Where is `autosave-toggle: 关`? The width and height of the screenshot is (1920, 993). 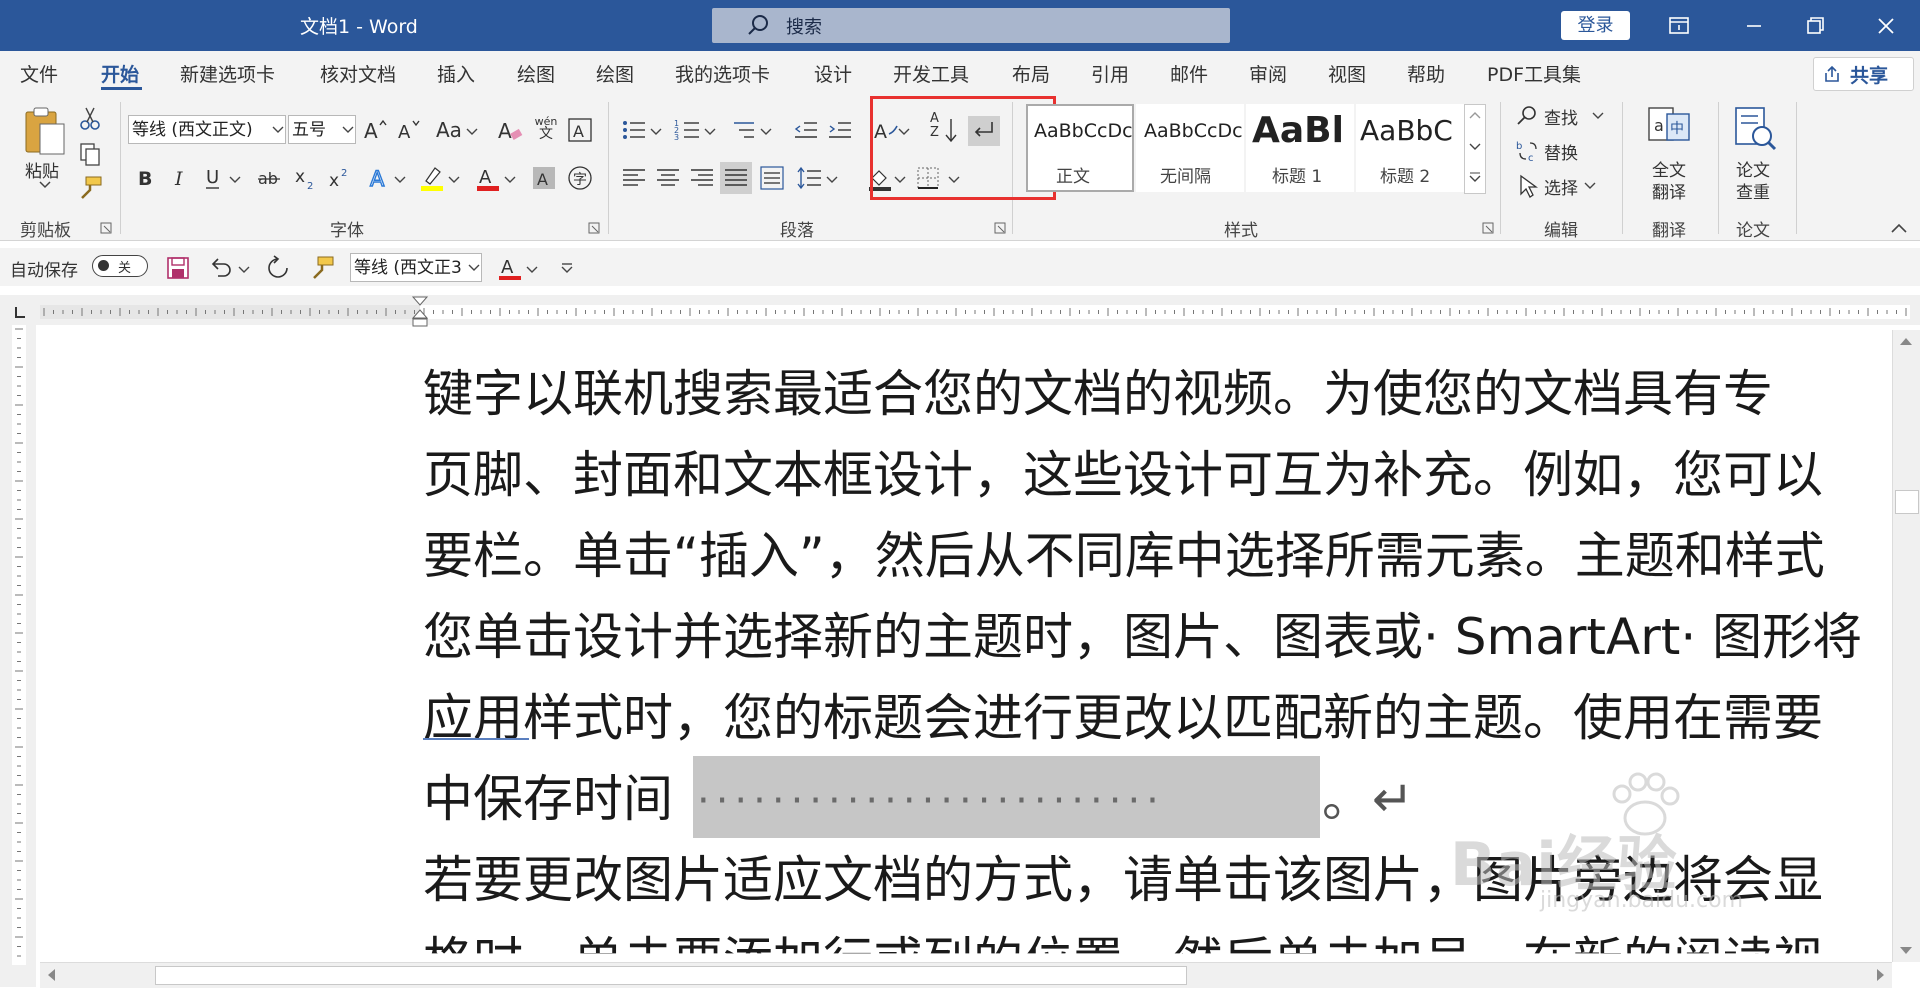 autosave-toggle: 关 is located at coordinates (120, 266).